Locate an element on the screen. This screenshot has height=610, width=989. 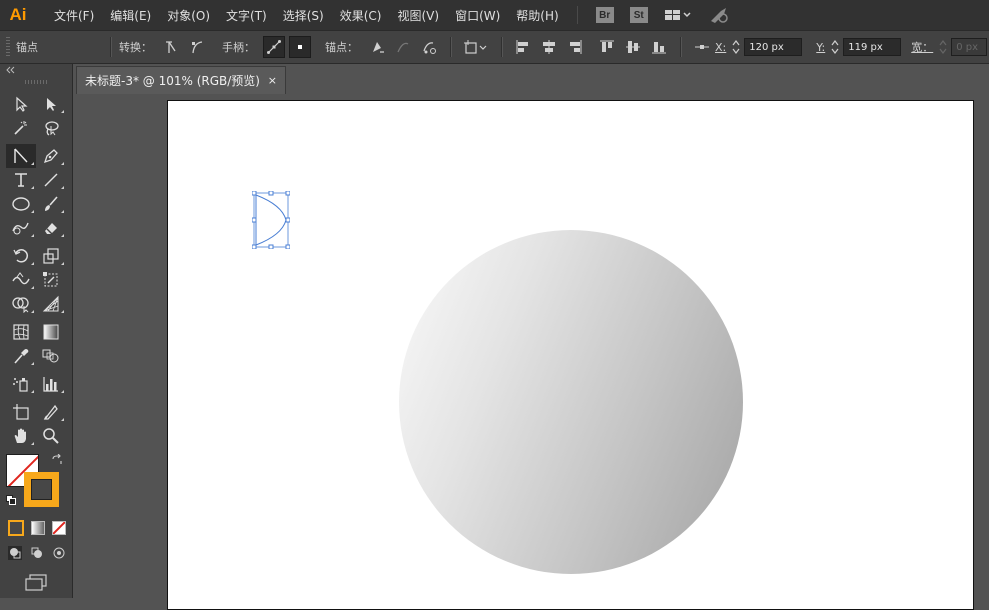
eyedropper-tool is located at coordinates (21, 356).